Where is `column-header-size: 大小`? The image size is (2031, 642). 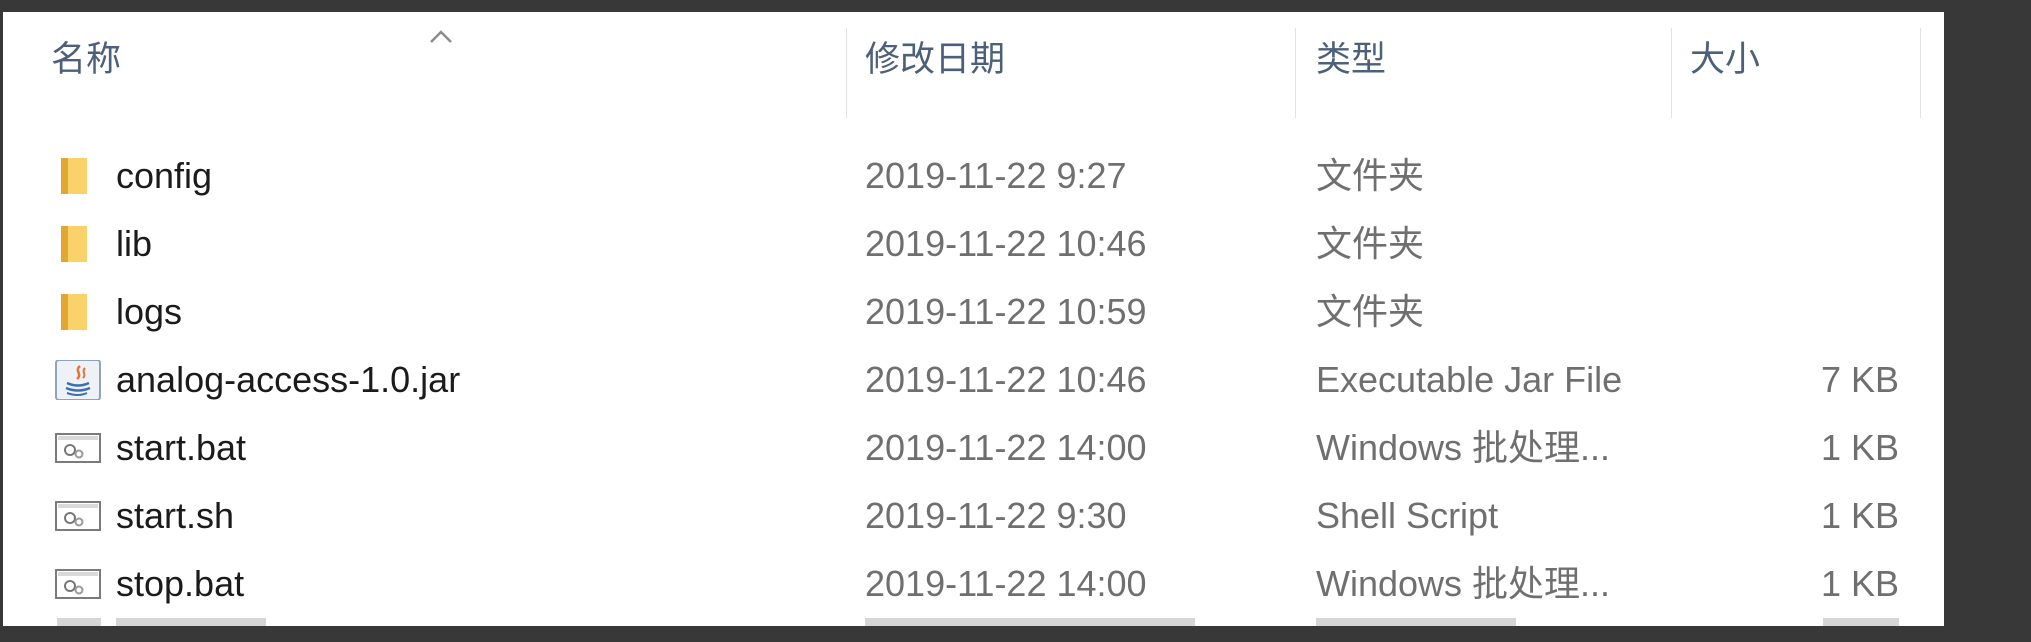
column-header-size: 大小 is located at coordinates (1805, 60).